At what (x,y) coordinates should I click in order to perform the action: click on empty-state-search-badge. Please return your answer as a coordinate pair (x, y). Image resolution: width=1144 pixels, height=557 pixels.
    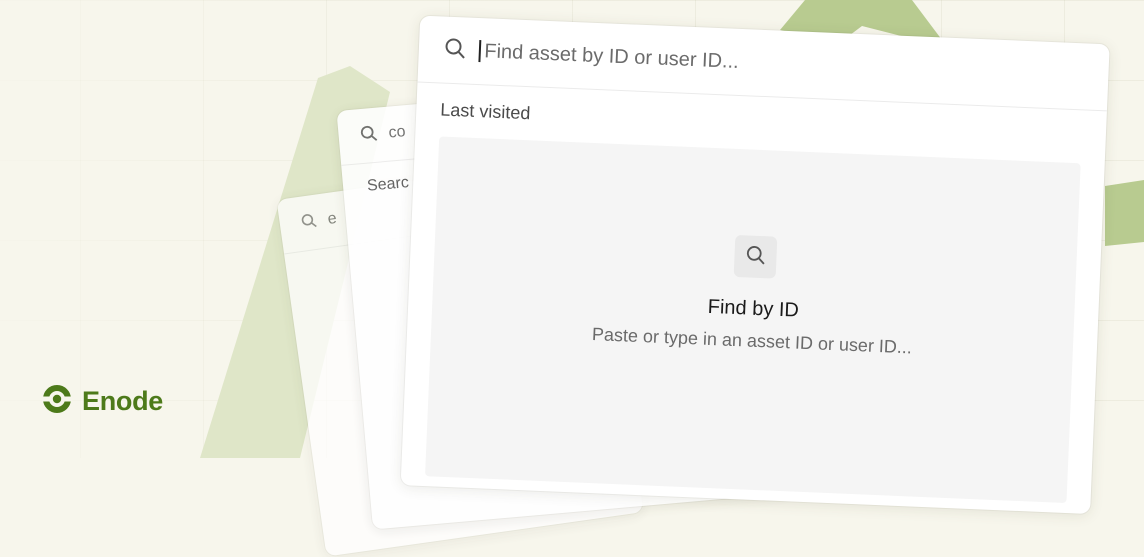
    Looking at the image, I should click on (755, 256).